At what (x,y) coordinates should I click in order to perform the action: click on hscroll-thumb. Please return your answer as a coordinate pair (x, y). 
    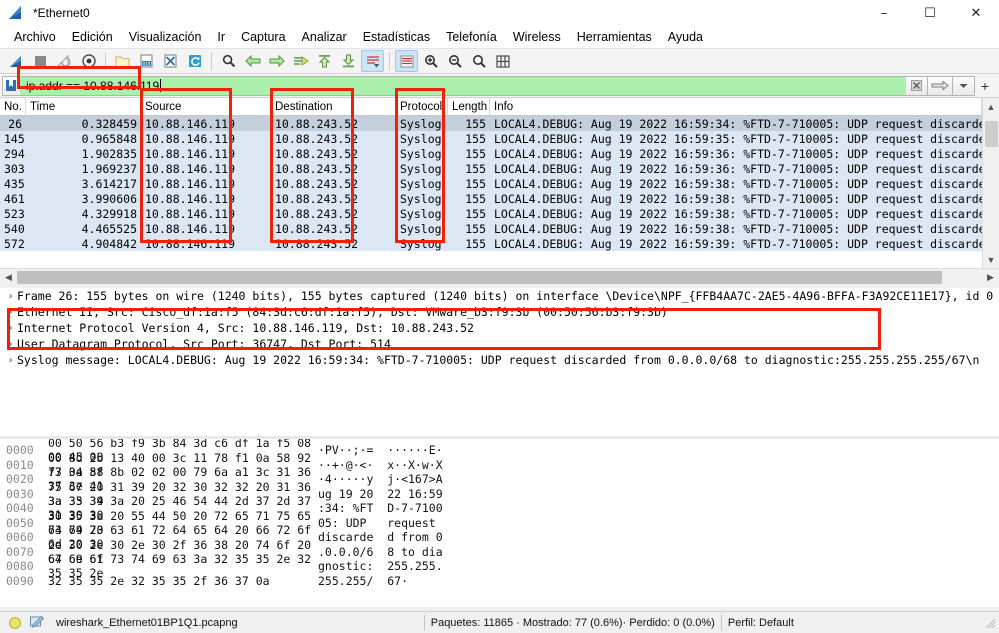
    Looking at the image, I should click on (479, 277).